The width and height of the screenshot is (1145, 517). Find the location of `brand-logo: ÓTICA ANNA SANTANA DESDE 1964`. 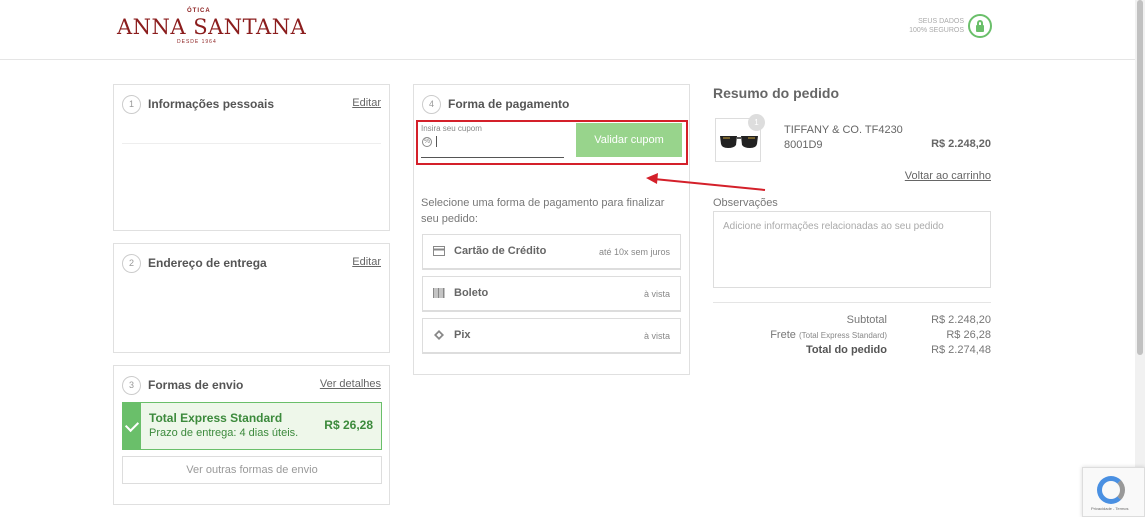

brand-logo: ÓTICA ANNA SANTANA DESDE 1964 is located at coordinates (211, 28).